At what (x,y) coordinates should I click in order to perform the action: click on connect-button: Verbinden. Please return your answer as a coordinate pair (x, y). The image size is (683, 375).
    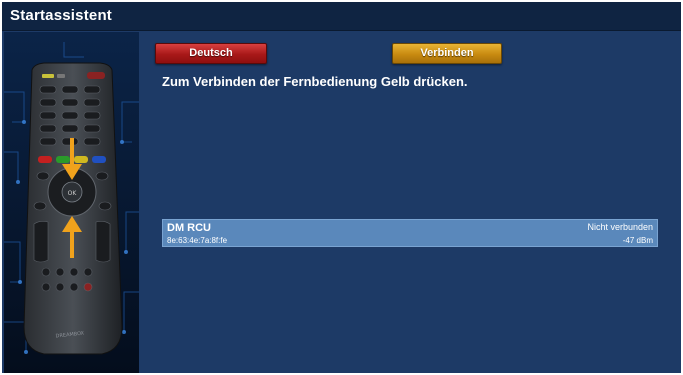
    Looking at the image, I should click on (447, 53).